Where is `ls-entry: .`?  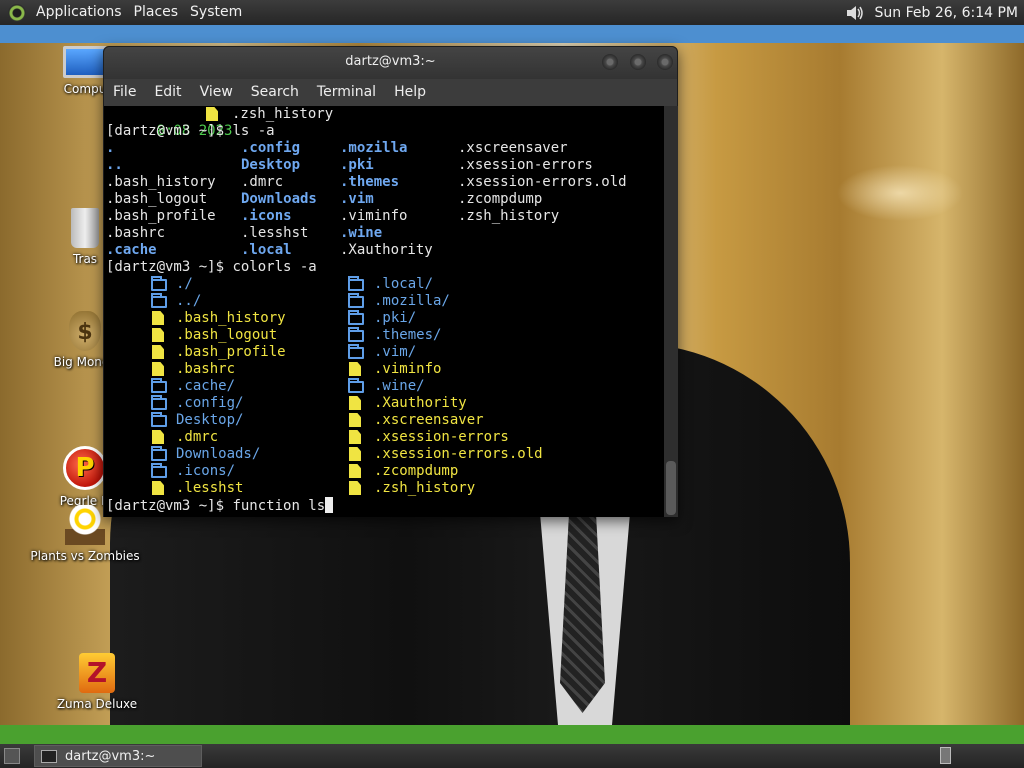
ls-entry: . is located at coordinates (110, 148).